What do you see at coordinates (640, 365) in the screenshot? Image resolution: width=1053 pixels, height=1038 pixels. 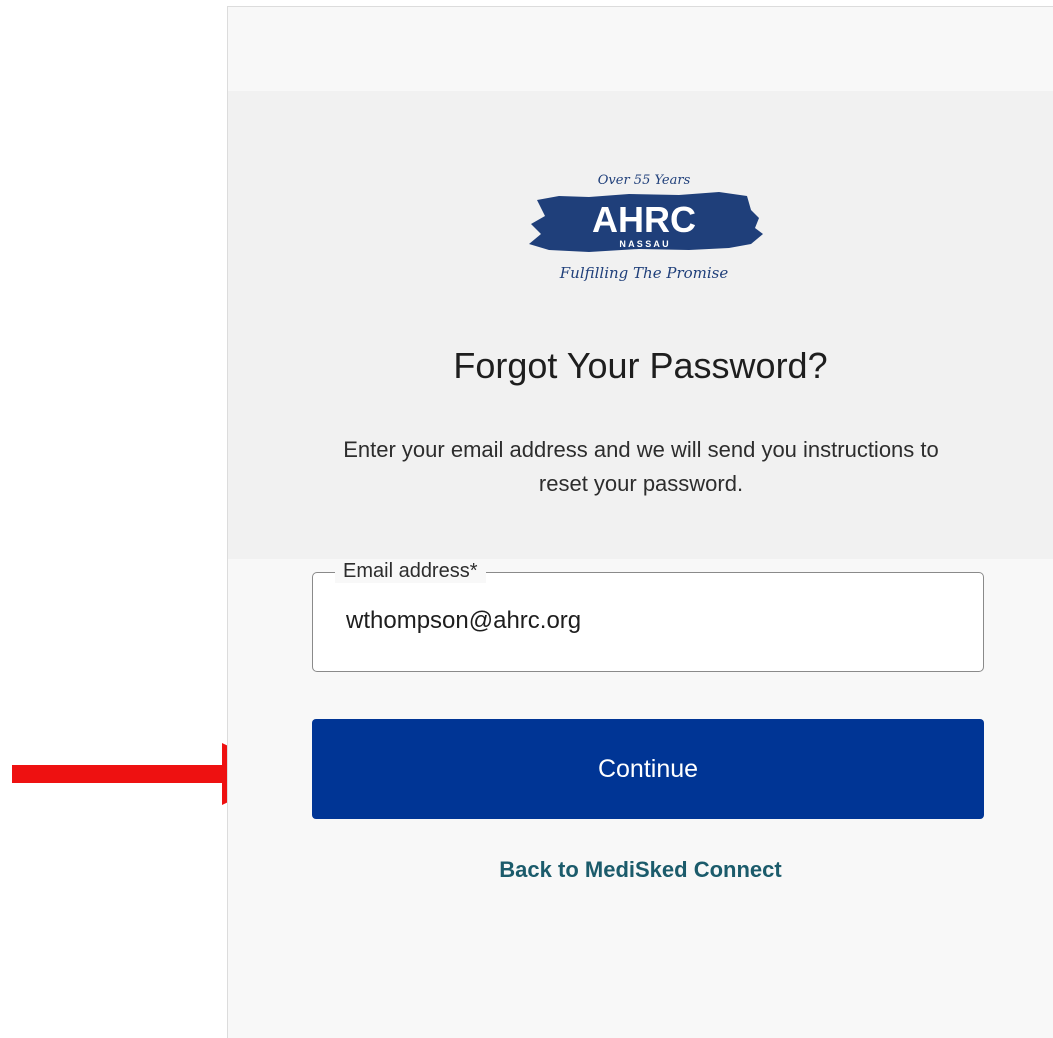 I see `page-title: Forgot Your Password?` at bounding box center [640, 365].